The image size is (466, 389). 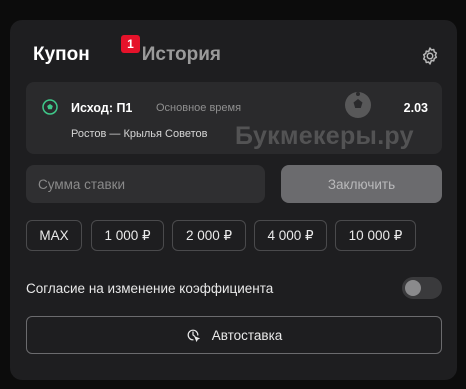 I want to click on place-bet-button: Заключить, so click(x=361, y=184).